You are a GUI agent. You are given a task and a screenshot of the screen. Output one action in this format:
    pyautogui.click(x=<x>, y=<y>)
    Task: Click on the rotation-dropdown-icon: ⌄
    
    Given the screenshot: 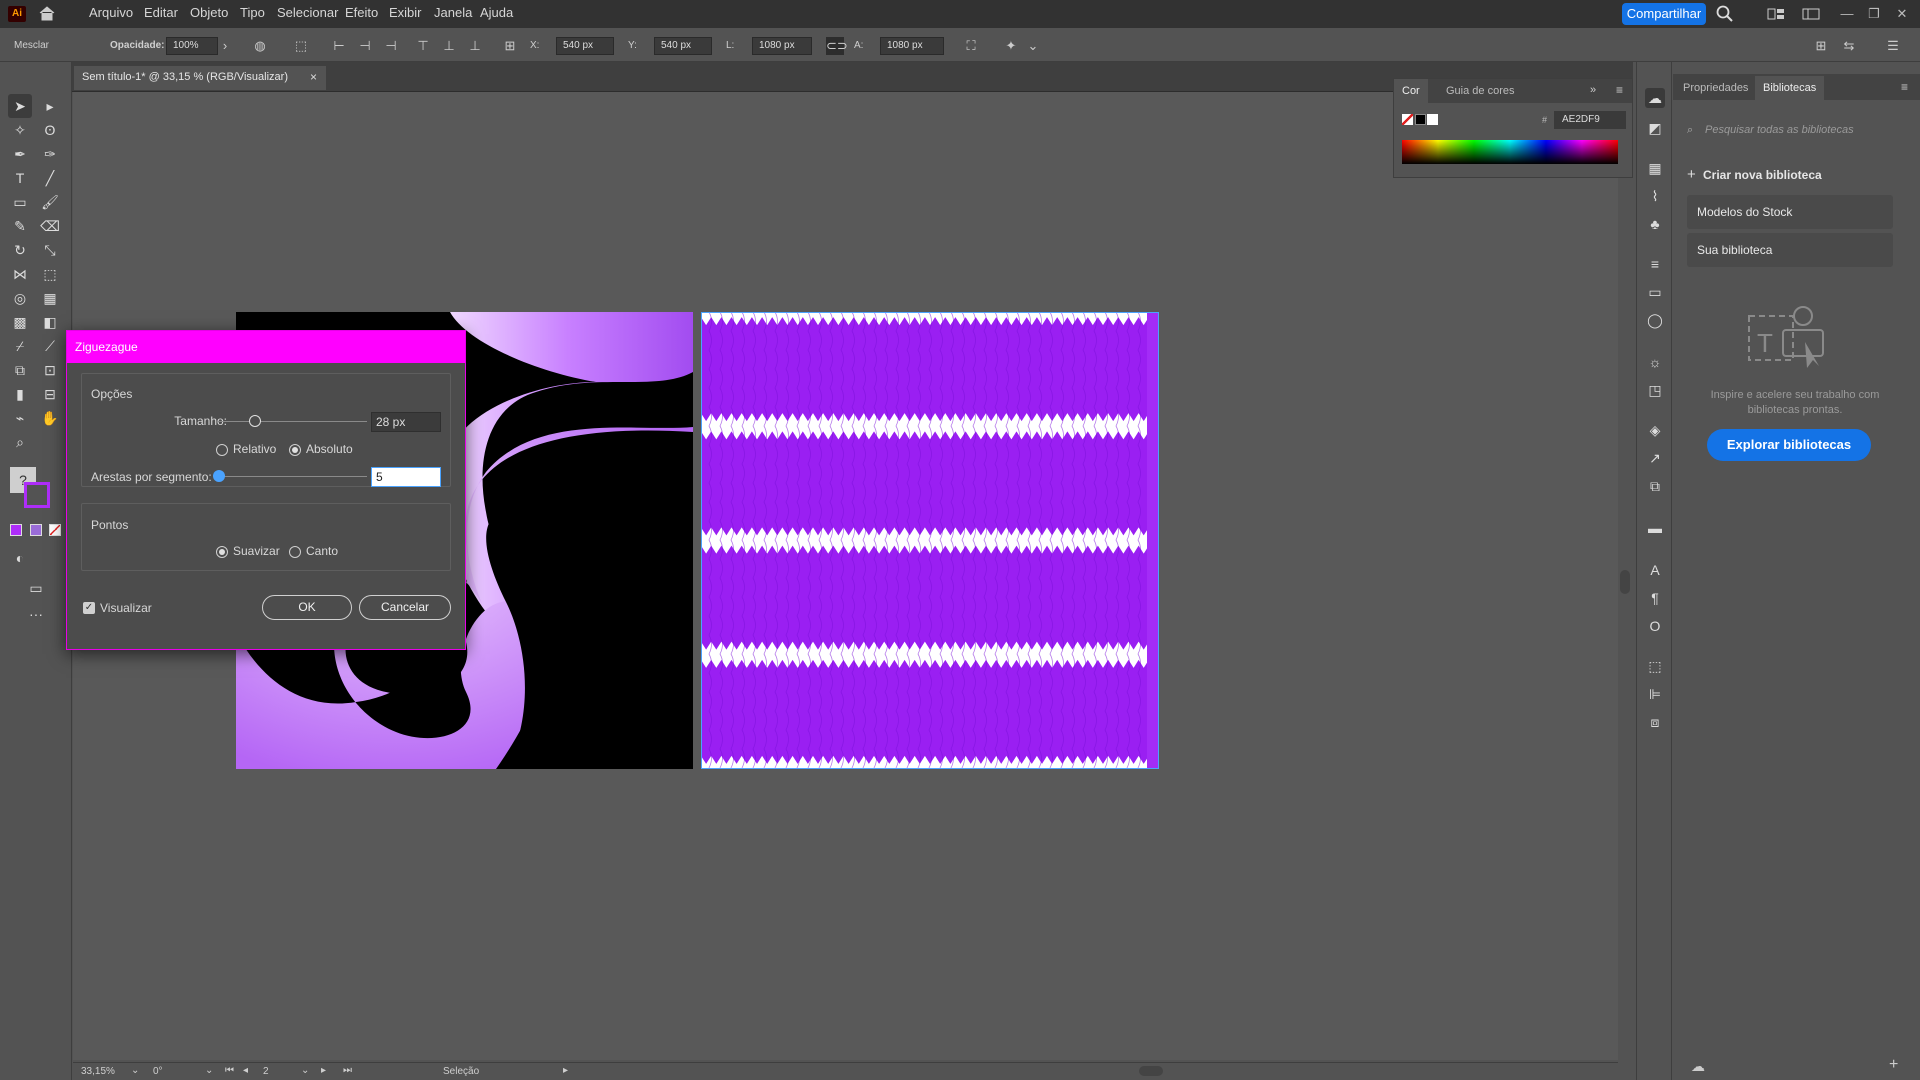 What is the action you would take?
    pyautogui.click(x=209, y=1070)
    